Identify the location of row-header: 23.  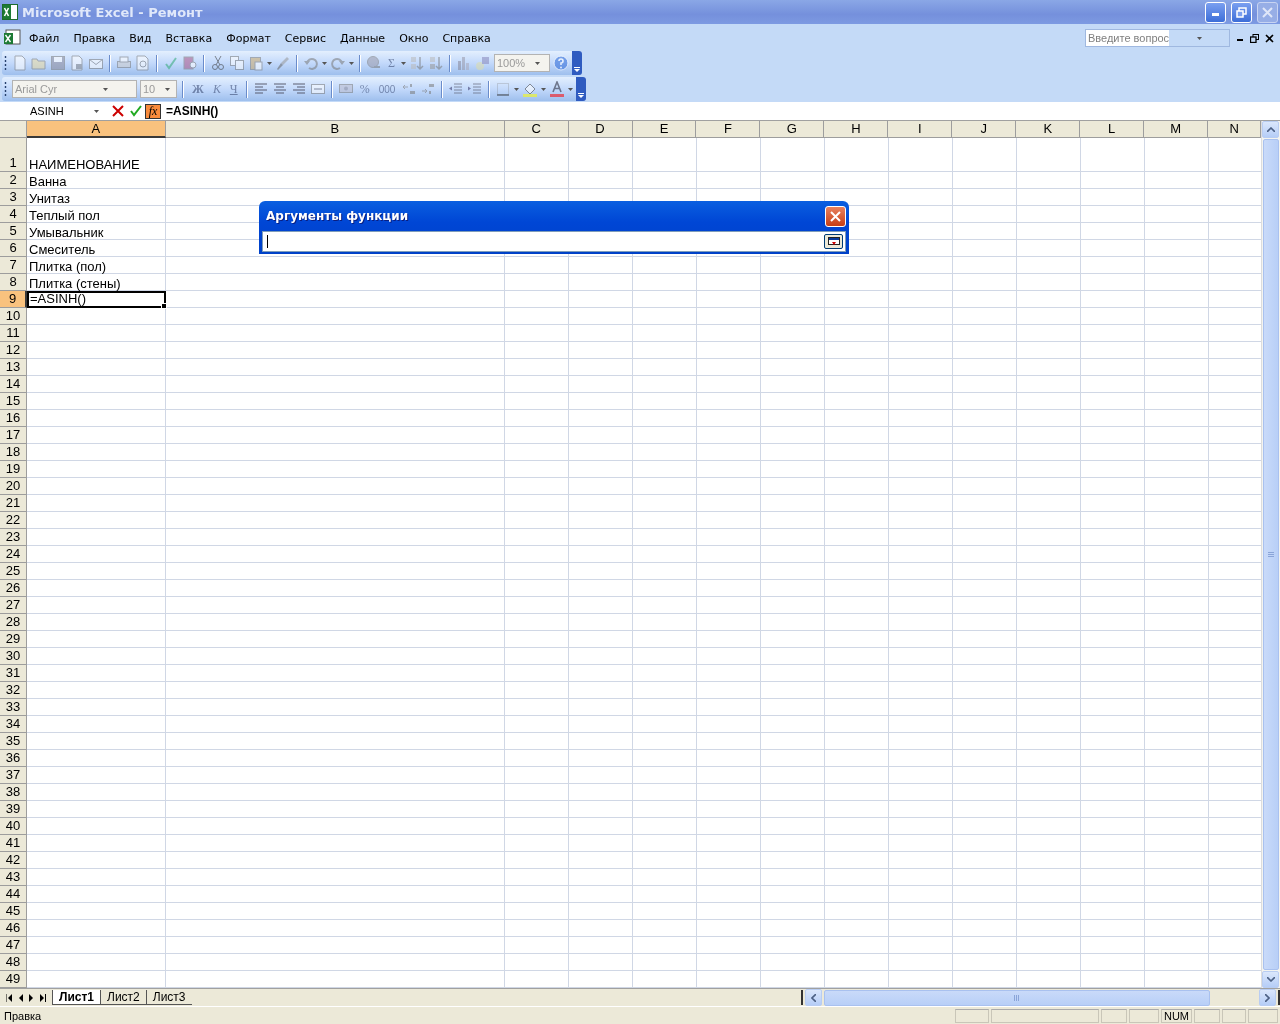
(13, 537).